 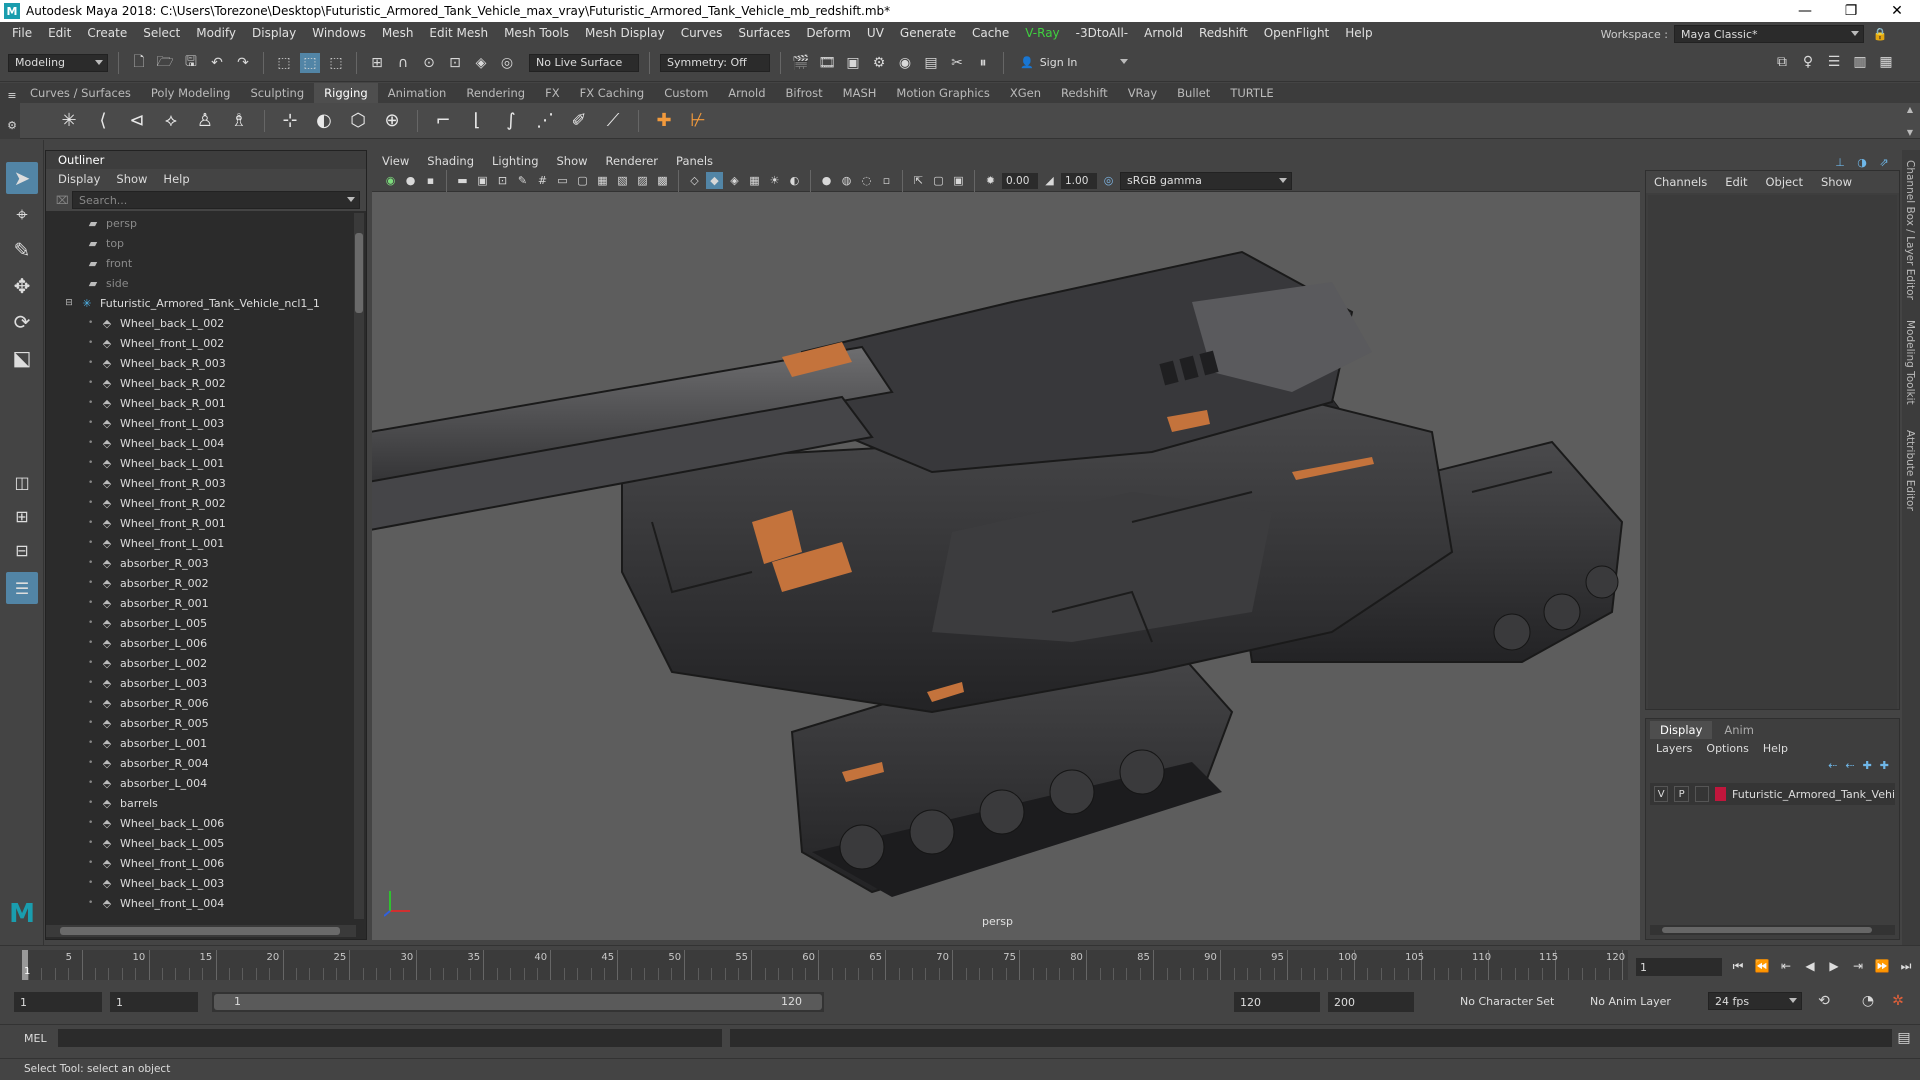 I want to click on shelf-tab-fx-caching: FX Caching, so click(x=612, y=93).